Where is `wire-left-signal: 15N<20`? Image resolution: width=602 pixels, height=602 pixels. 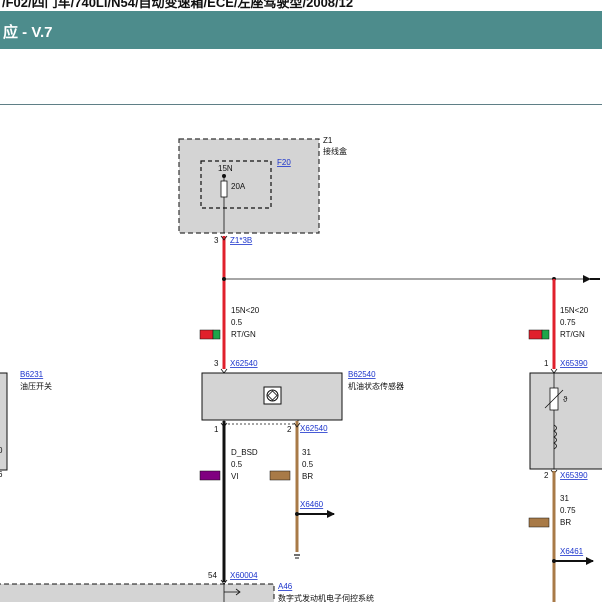 wire-left-signal: 15N<20 is located at coordinates (245, 310).